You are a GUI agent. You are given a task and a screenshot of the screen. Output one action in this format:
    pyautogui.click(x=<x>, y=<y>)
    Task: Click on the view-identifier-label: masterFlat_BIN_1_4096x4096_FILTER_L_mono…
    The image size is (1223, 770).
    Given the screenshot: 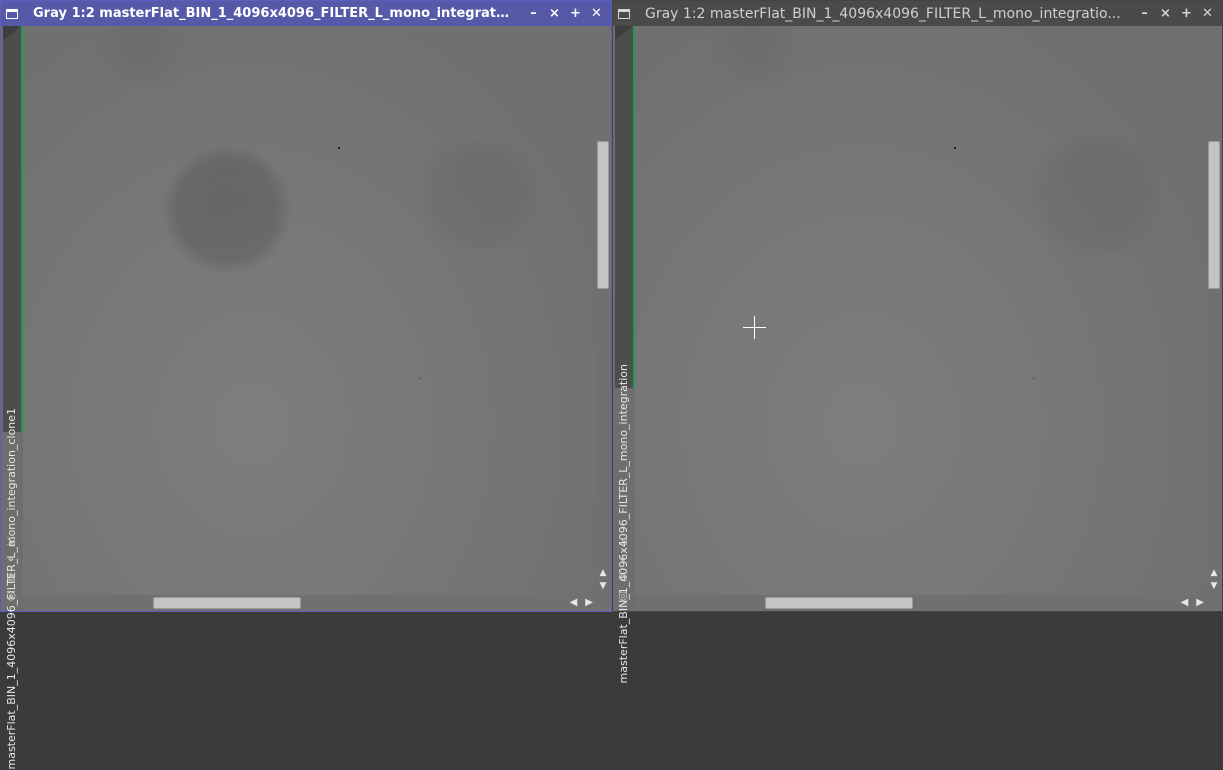 What is the action you would take?
    pyautogui.click(x=623, y=524)
    